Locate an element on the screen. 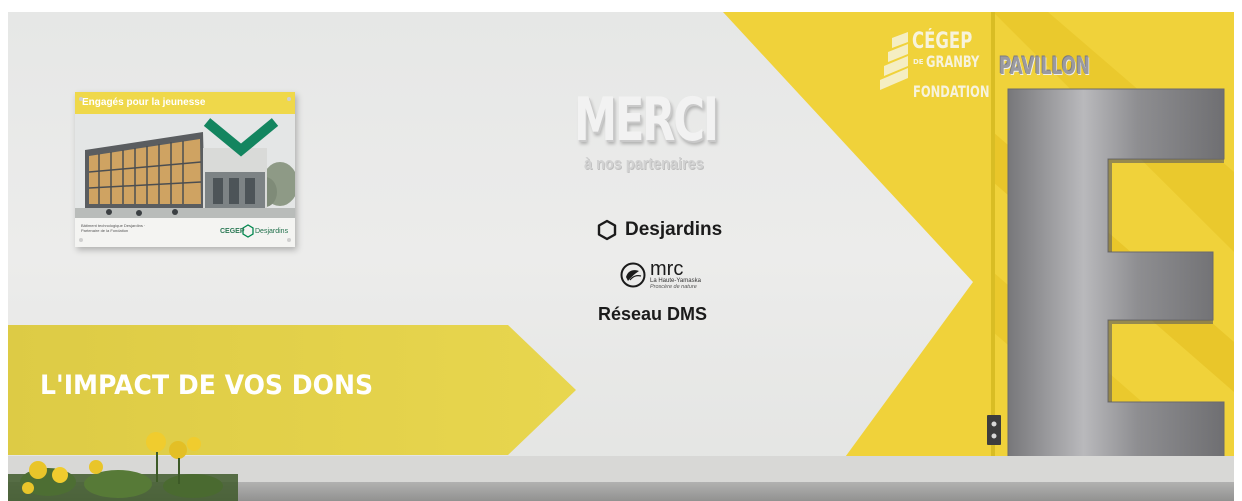 The height and width of the screenshot is (501, 1242). partner-mrc-name: mrc is located at coordinates (667, 269).